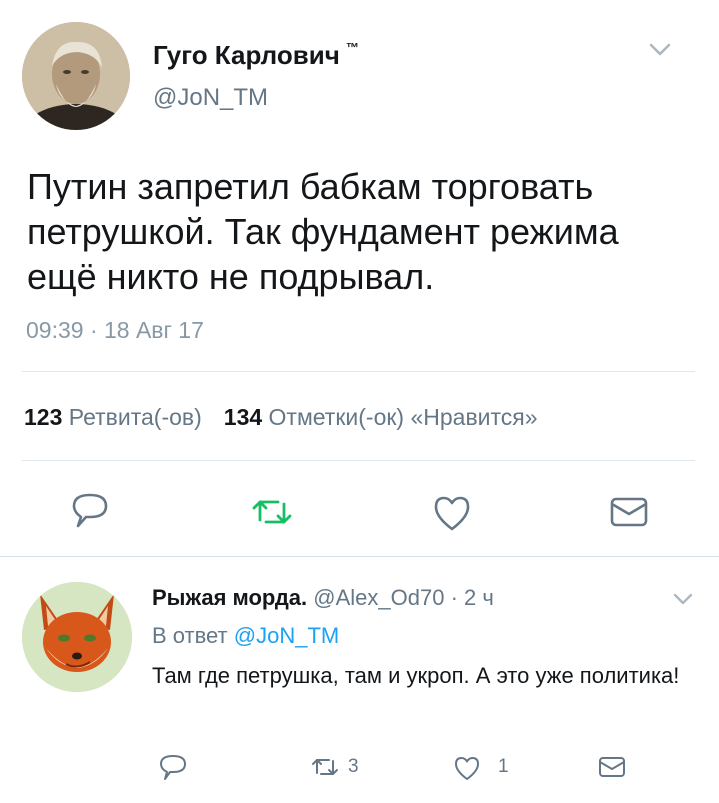 The width and height of the screenshot is (719, 803). I want to click on likes-stat: 134 Отметки(-ок) «Нравится», so click(381, 417).